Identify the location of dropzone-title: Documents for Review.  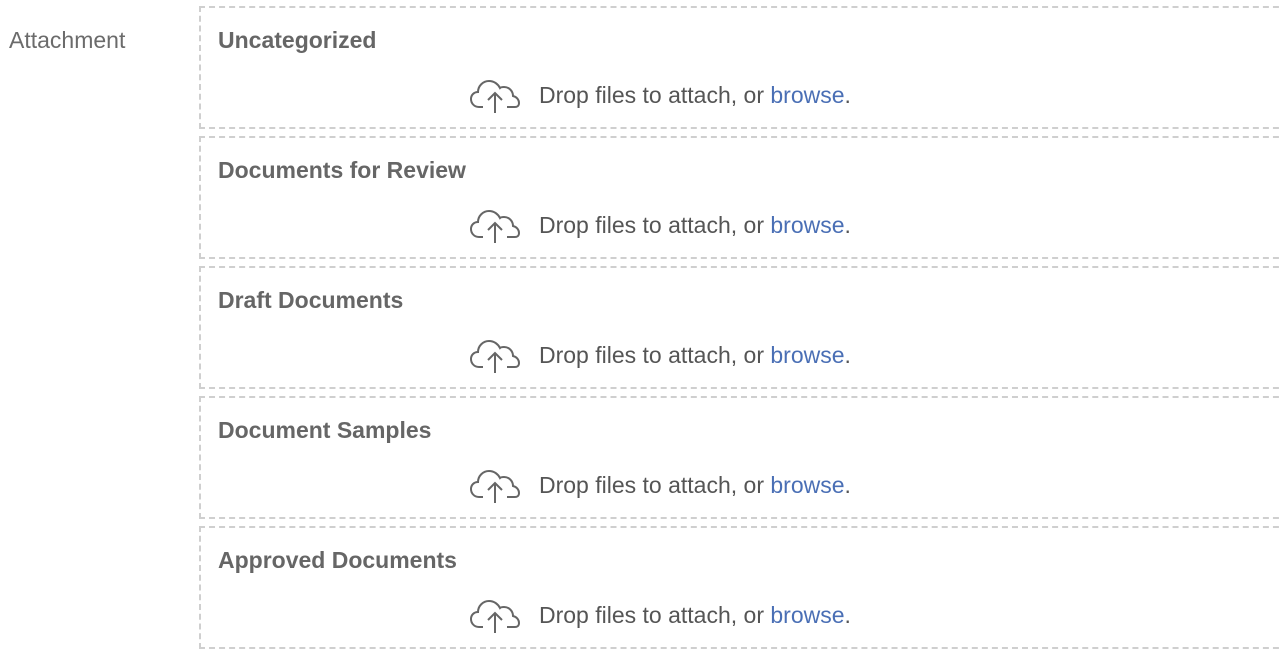
(342, 170).